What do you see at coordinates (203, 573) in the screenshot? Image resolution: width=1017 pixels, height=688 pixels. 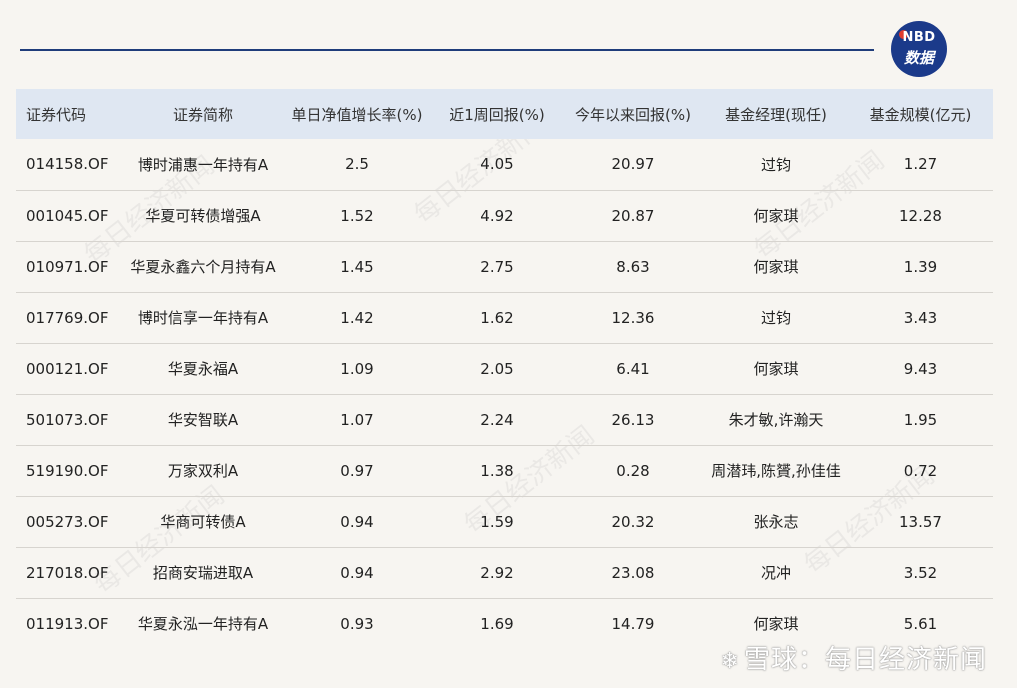 I see `cell-name: 招商安瑞进取A` at bounding box center [203, 573].